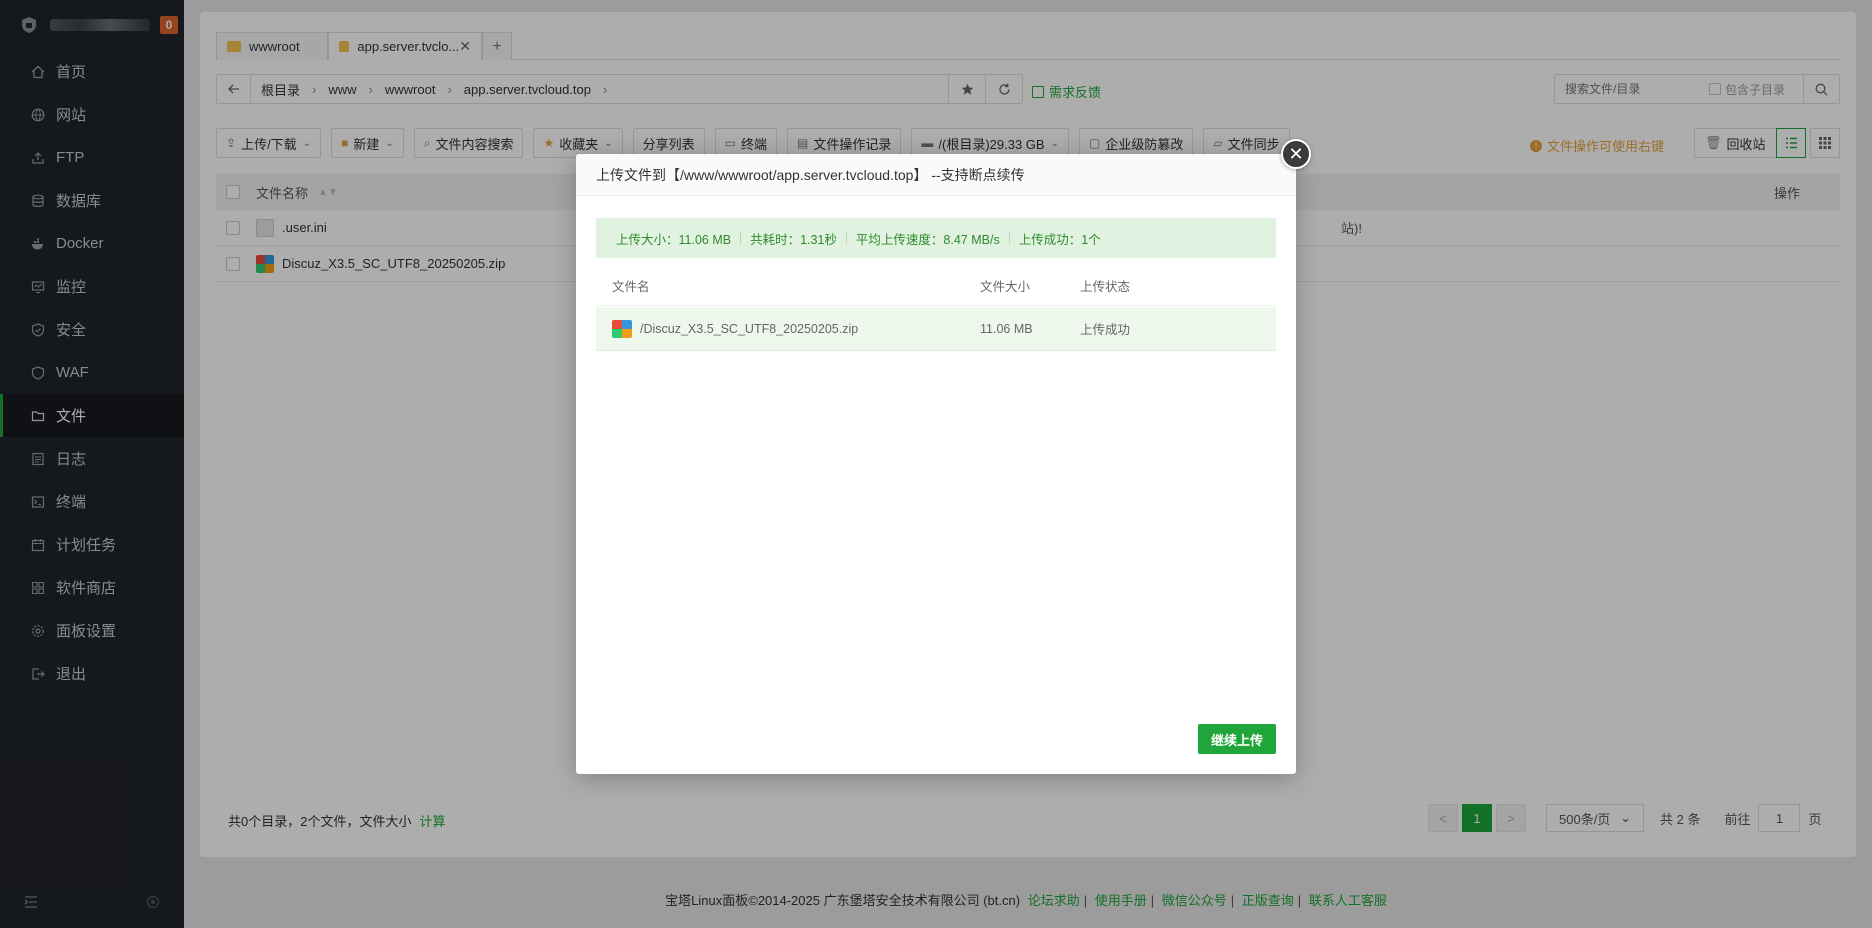 Image resolution: width=1872 pixels, height=928 pixels. Describe the element at coordinates (1006, 328) in the screenshot. I see `upload-file-size: 11.06 MB` at that location.